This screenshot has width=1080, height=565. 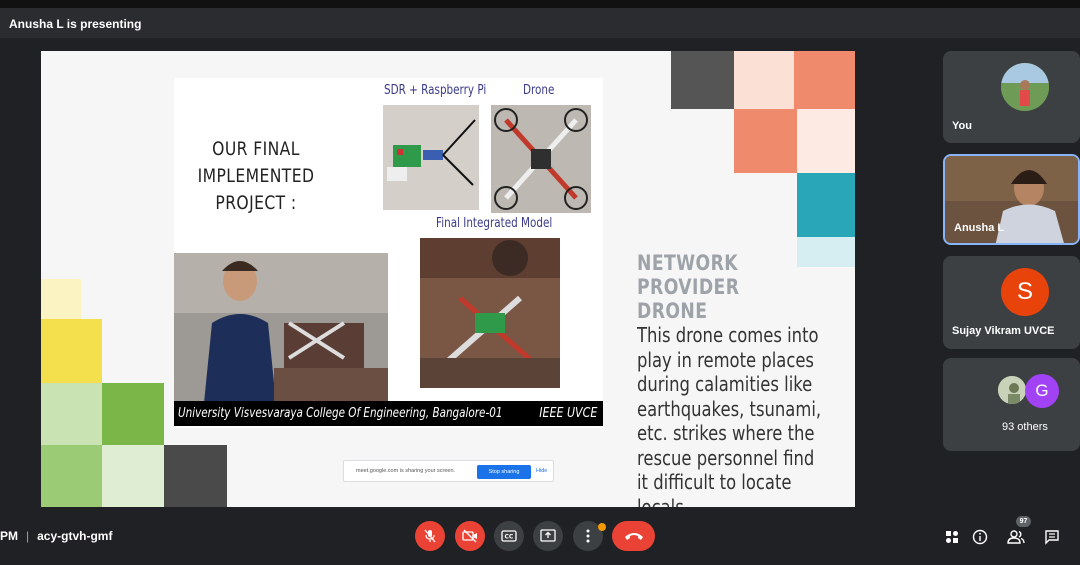 What do you see at coordinates (133, 476) in the screenshot?
I see `deco-palegreen-square` at bounding box center [133, 476].